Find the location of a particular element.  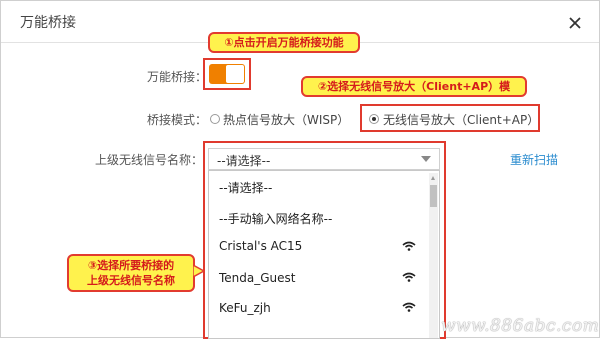

annotation-step3: ③选择所要桥接的 上级无线信号名称 is located at coordinates (131, 273).